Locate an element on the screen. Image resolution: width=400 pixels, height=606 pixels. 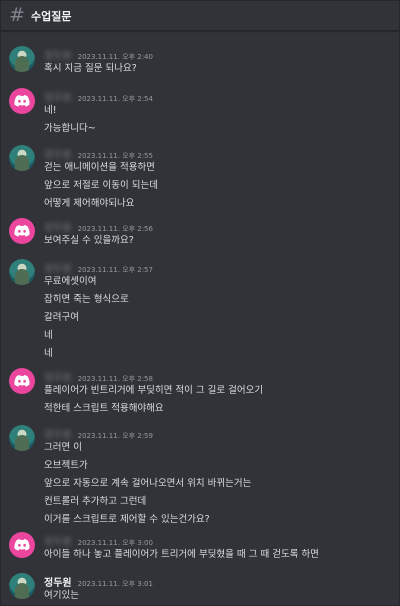
message-text: 앞으로 자동으로 계속 걸어나오면서 위치 바뀌는거는 is located at coordinates (148, 483).